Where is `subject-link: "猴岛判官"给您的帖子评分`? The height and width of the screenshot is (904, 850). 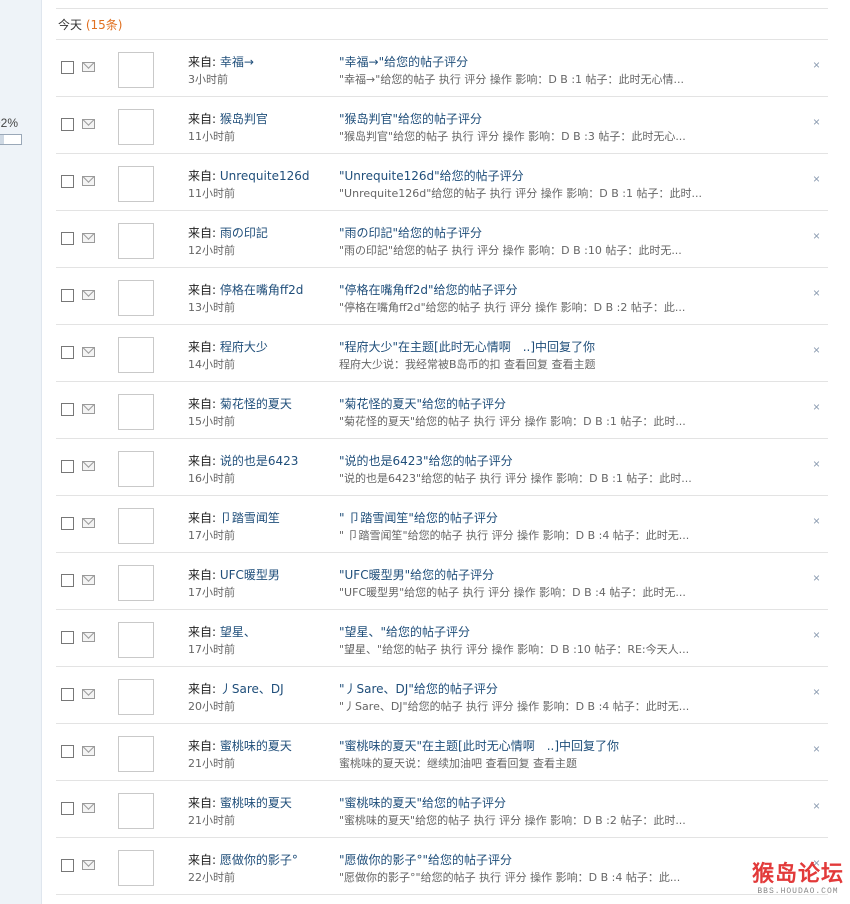 subject-link: "猴岛判官"给您的帖子评分 is located at coordinates (410, 118).